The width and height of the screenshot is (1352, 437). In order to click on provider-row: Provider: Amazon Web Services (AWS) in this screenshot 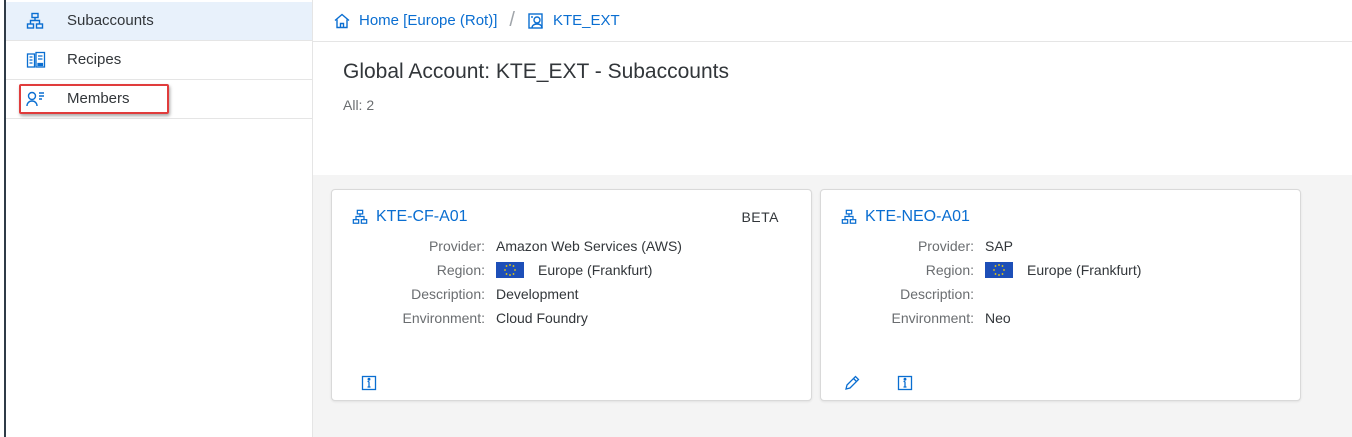, I will do `click(507, 248)`.